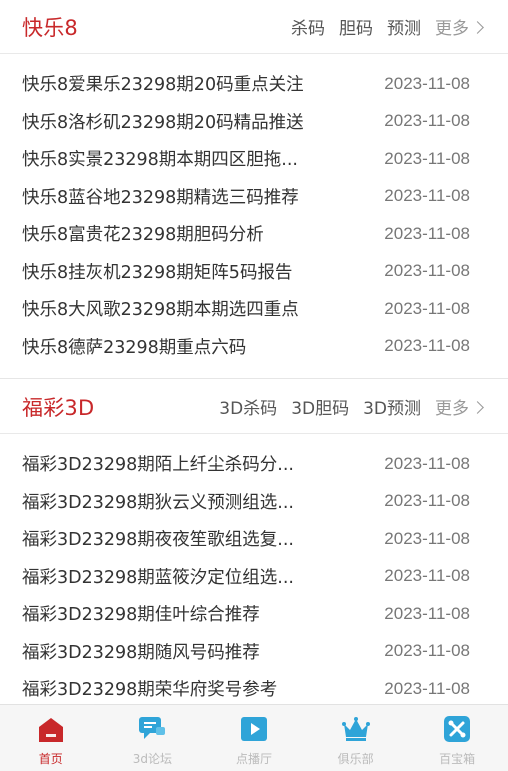  What do you see at coordinates (248, 406) in the screenshot?
I see `link-3d-kill-code: 3D杀码` at bounding box center [248, 406].